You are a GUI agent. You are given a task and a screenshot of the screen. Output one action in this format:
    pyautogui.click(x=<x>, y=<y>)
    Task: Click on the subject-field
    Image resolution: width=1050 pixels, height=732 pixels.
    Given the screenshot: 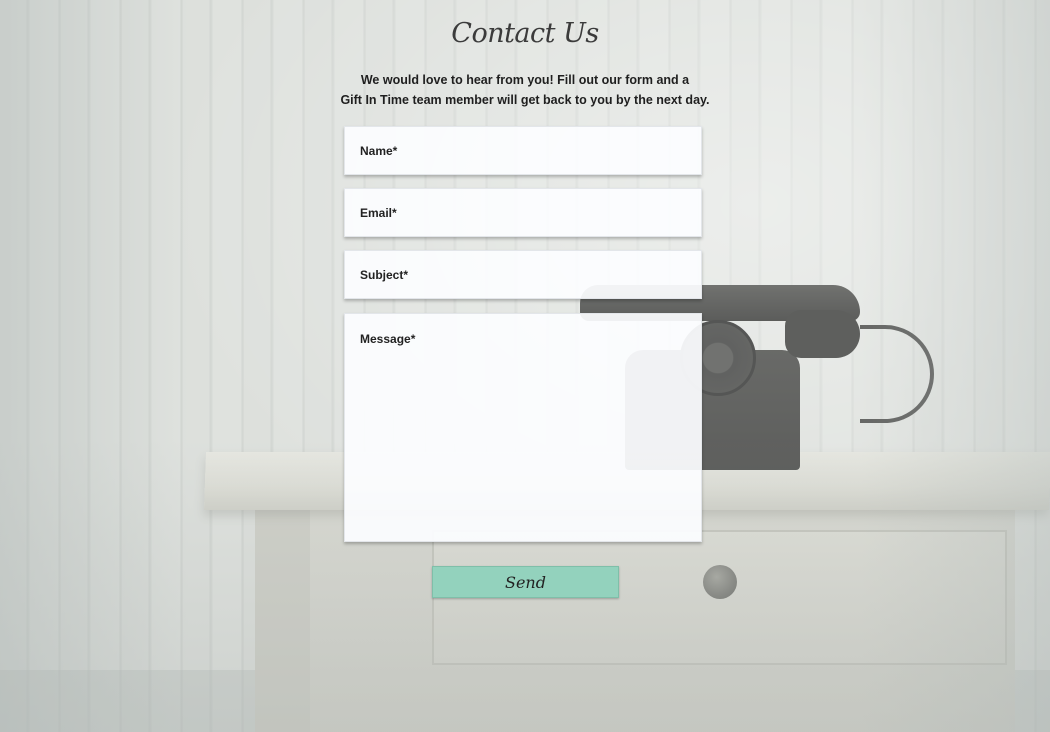 What is the action you would take?
    pyautogui.click(x=523, y=274)
    